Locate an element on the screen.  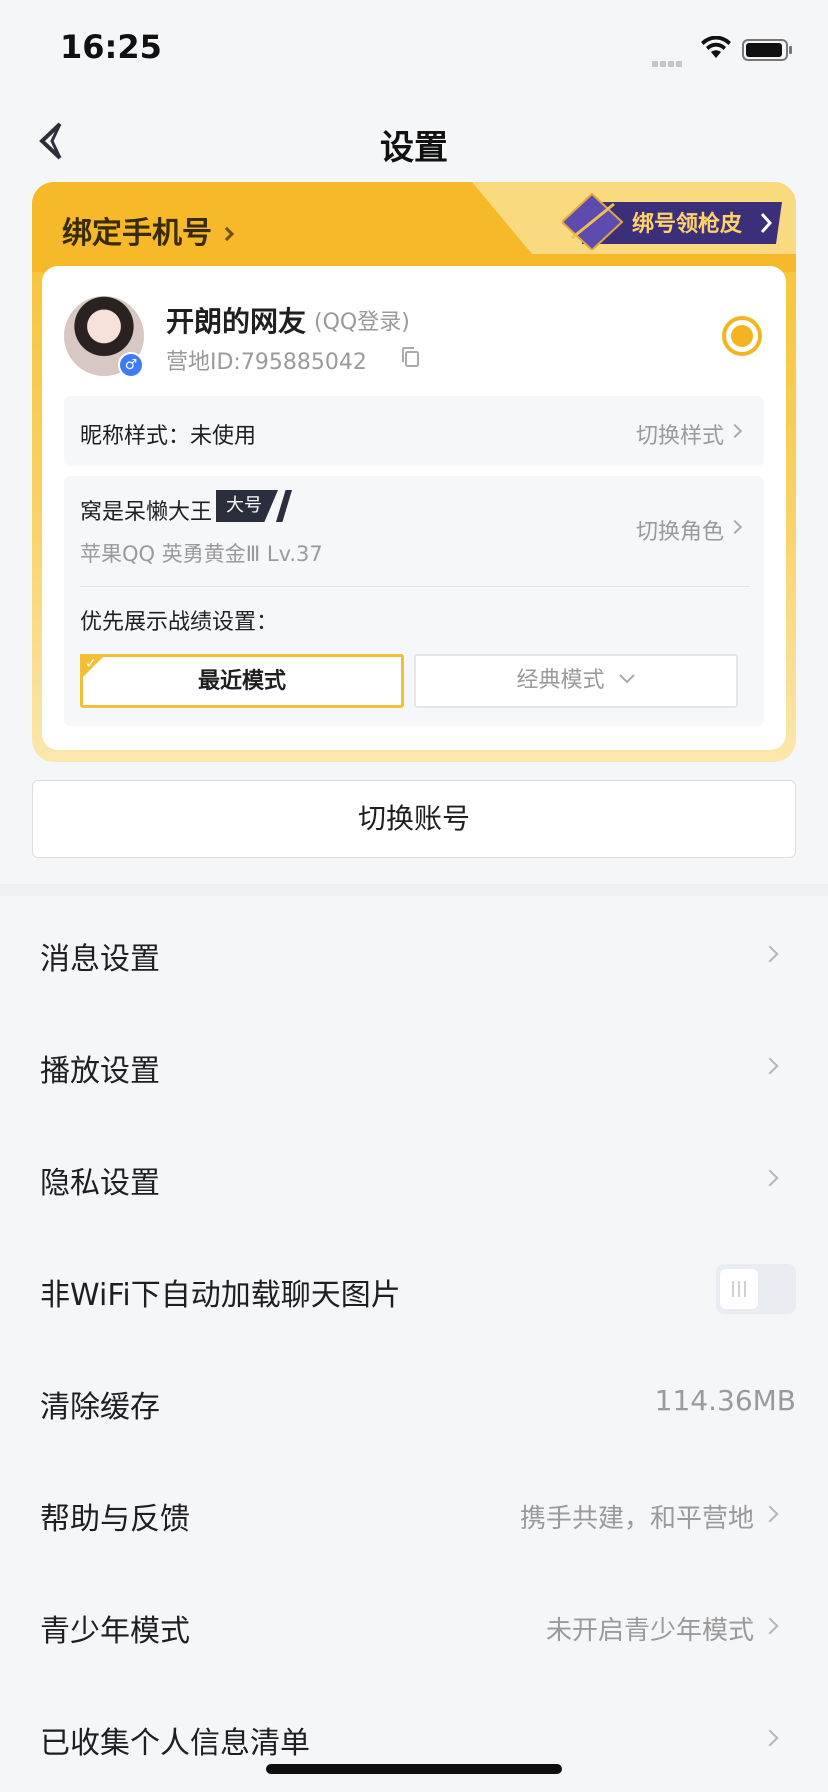
menu-clear-cache: 清除缓存 114.36MB is located at coordinates (414, 1402).